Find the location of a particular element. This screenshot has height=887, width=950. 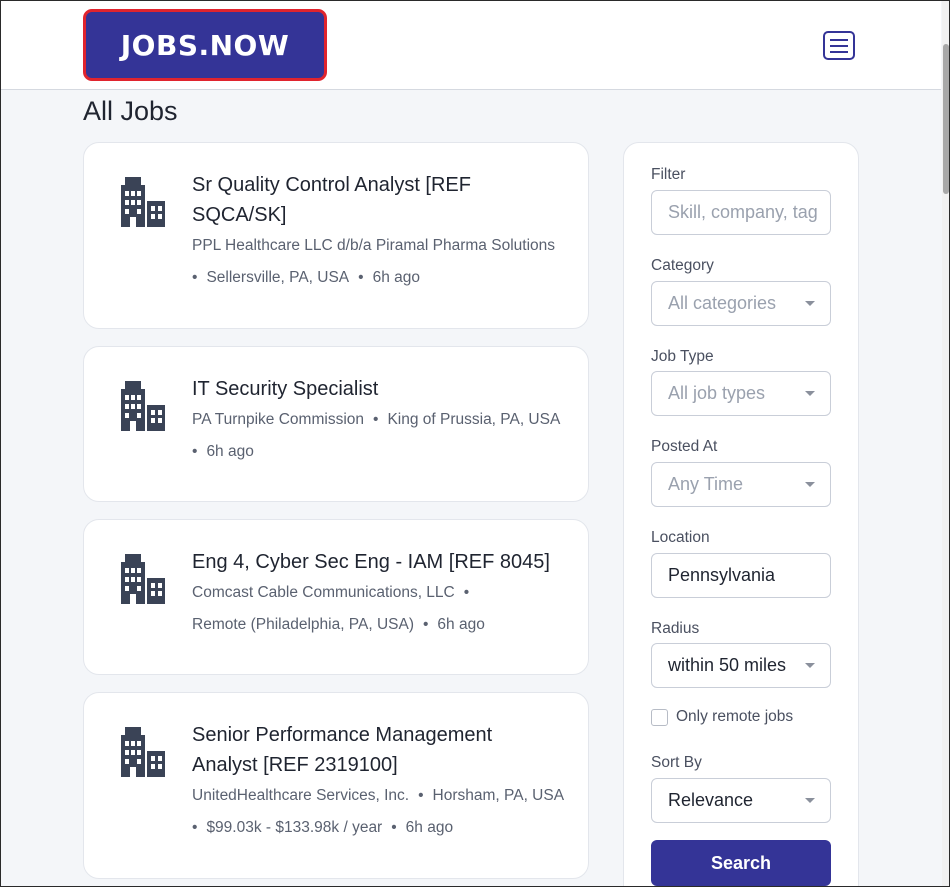

job-title: Eng 4, Cyber Sec Eng - IAM [REF 8045] is located at coordinates (382, 562).